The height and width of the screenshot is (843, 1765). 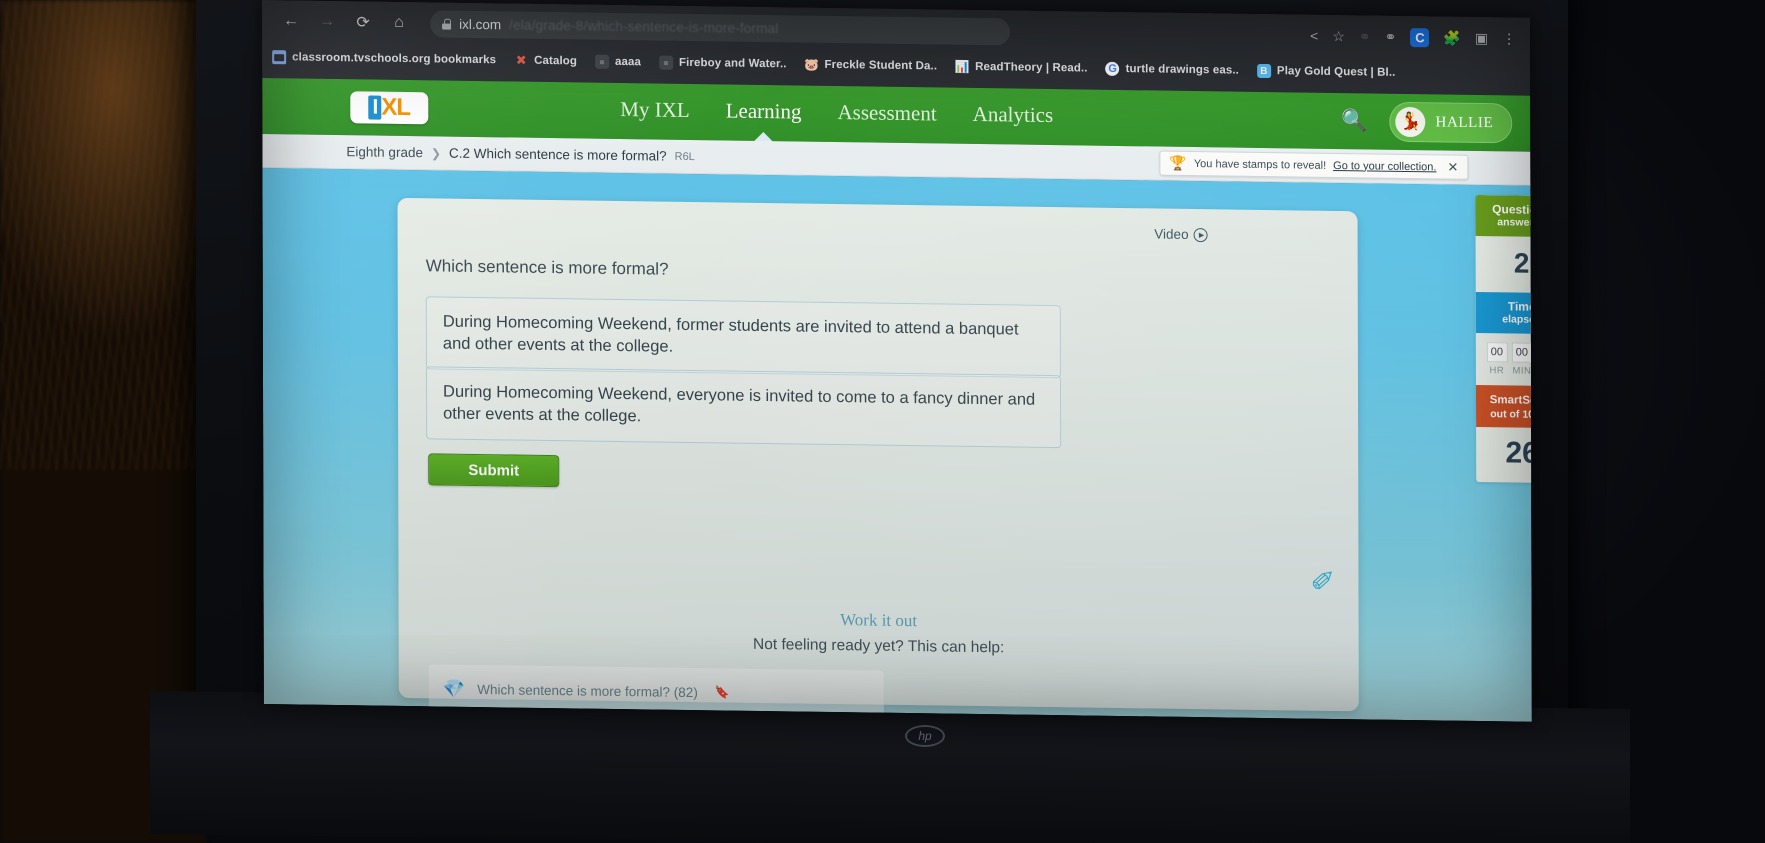 I want to click on bookmark-item-fireboy: ◼ Fireboy and Water.., so click(x=722, y=63).